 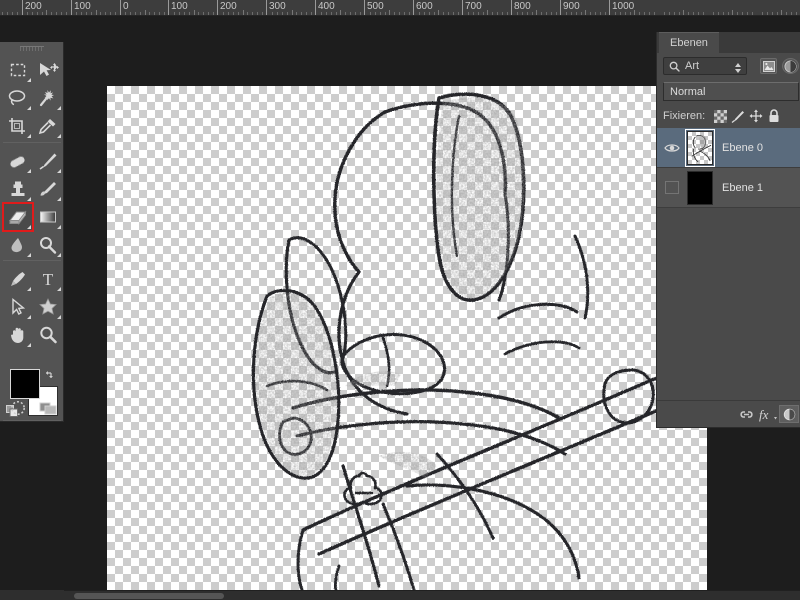 I want to click on blend-mode-row: Normal, so click(x=728, y=92).